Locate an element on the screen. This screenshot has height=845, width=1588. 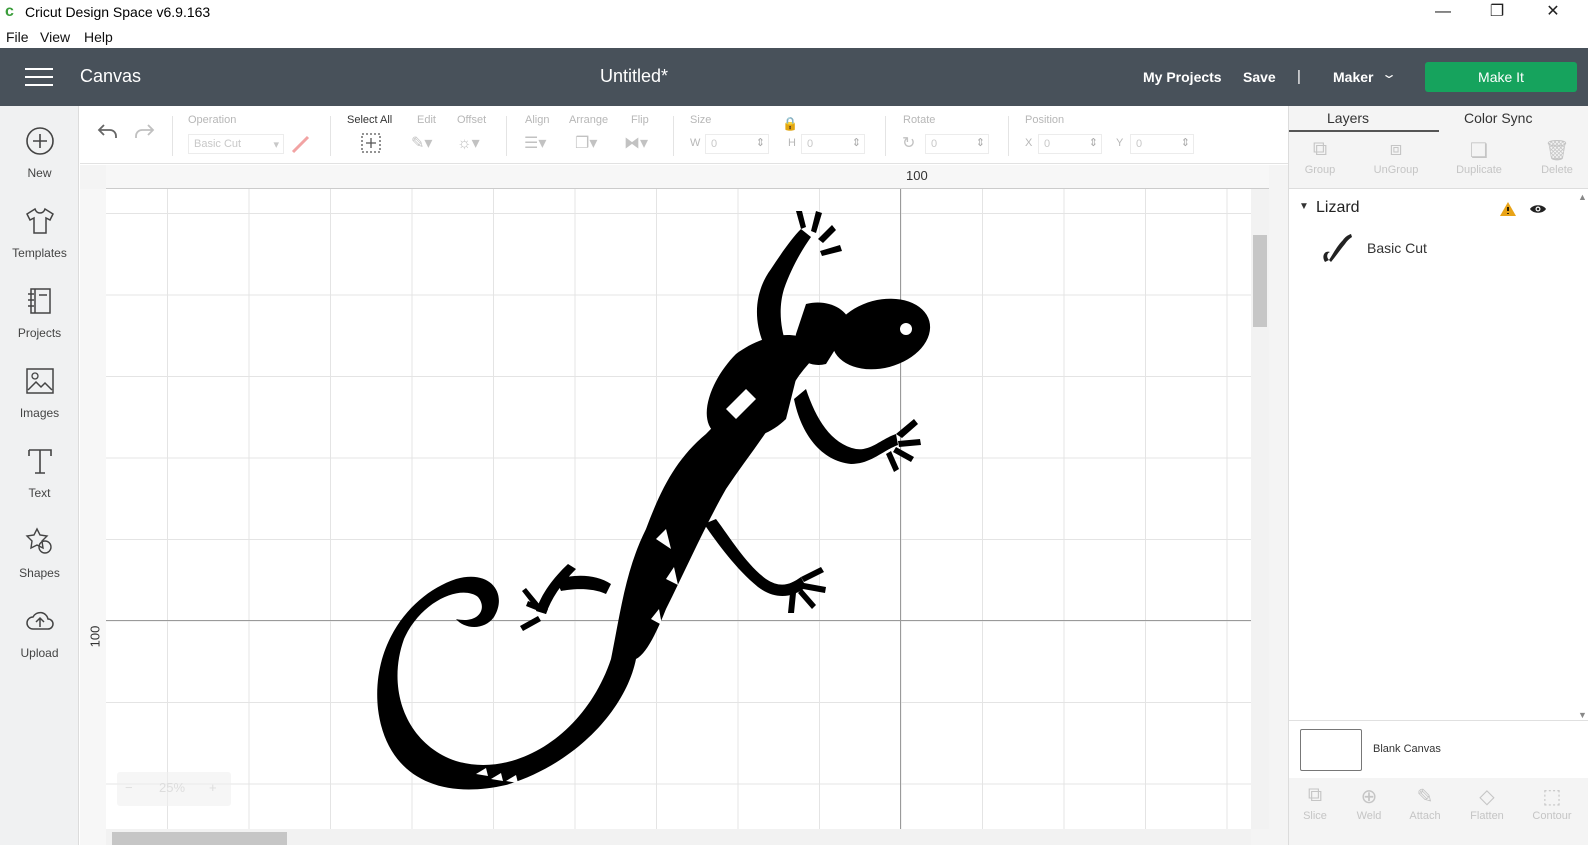
delete-button: 🗑 Delete is located at coordinates (1555, 154).